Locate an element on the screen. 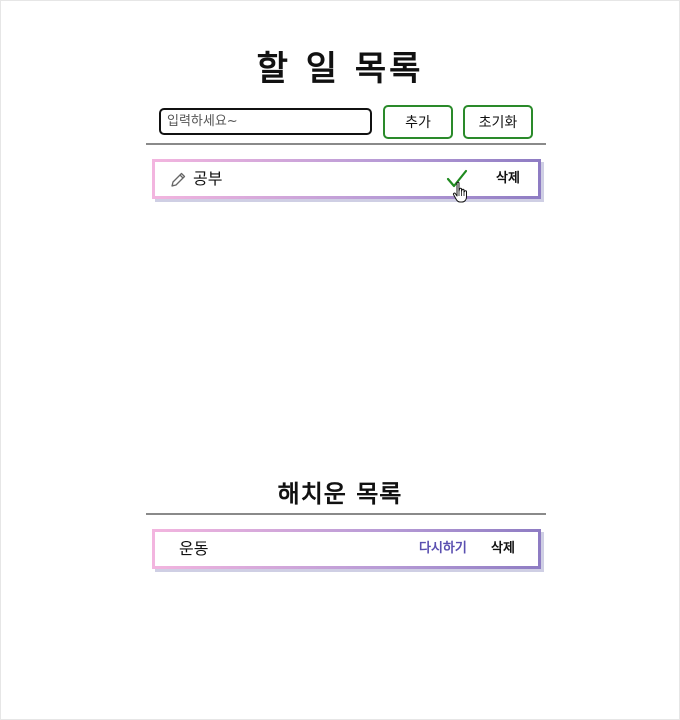 The height and width of the screenshot is (720, 680). todo-item: 공부 삭제 is located at coordinates (346, 181).